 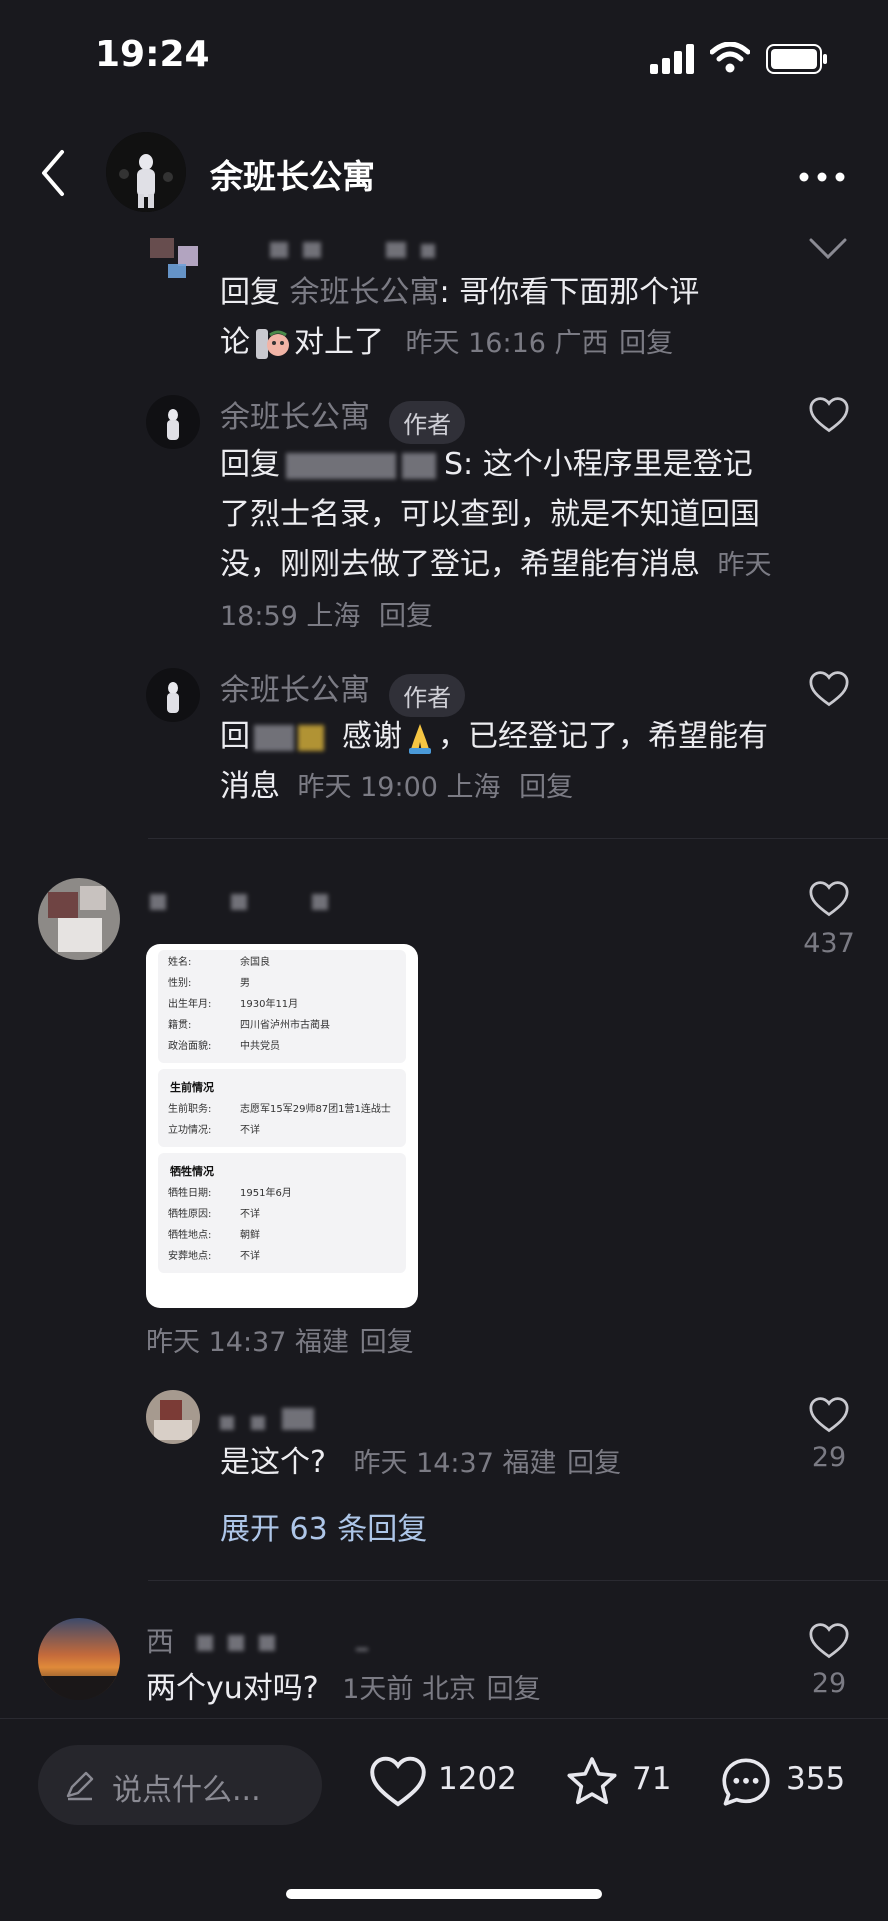 I want to click on reply-1-text-a: : 哥你看下面那个评, so click(x=569, y=292).